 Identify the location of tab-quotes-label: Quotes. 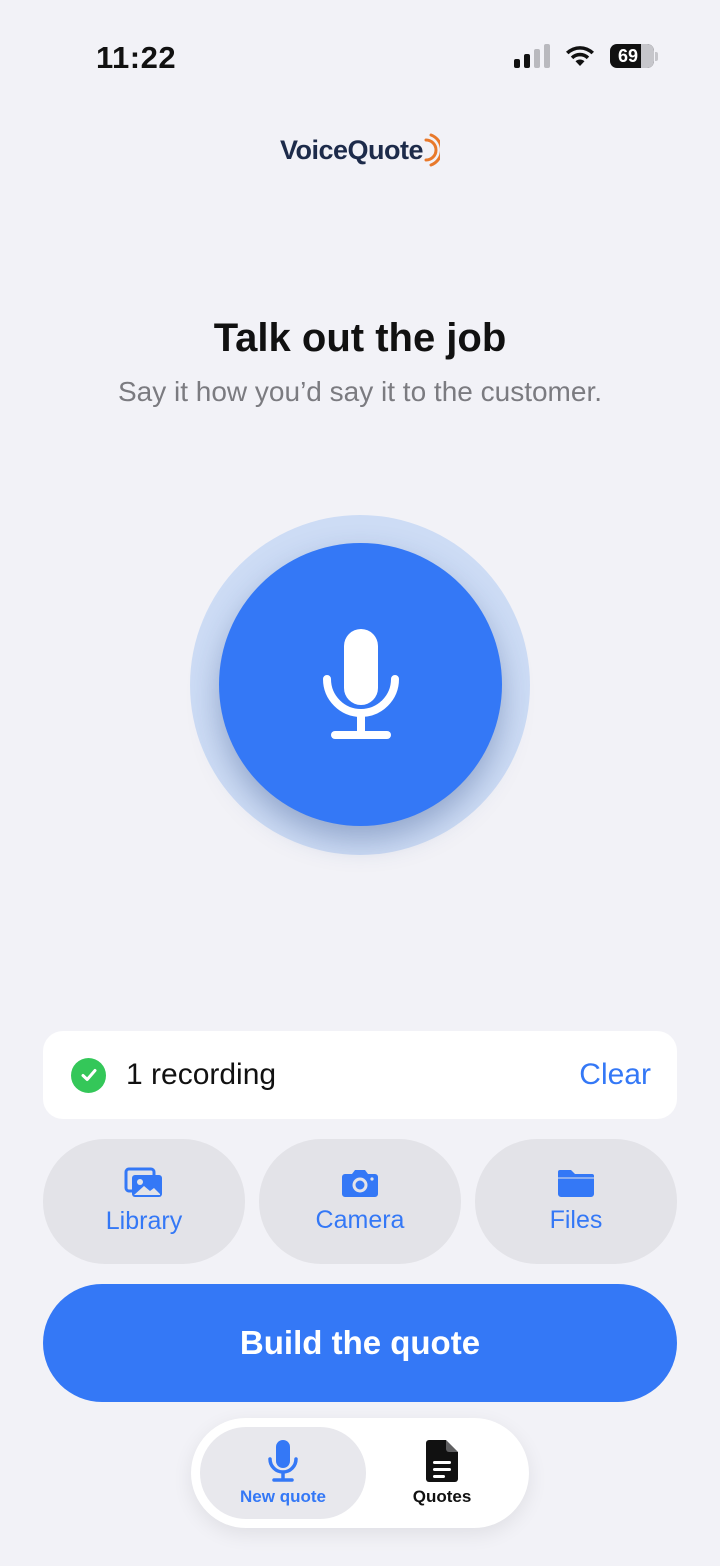
(442, 1496).